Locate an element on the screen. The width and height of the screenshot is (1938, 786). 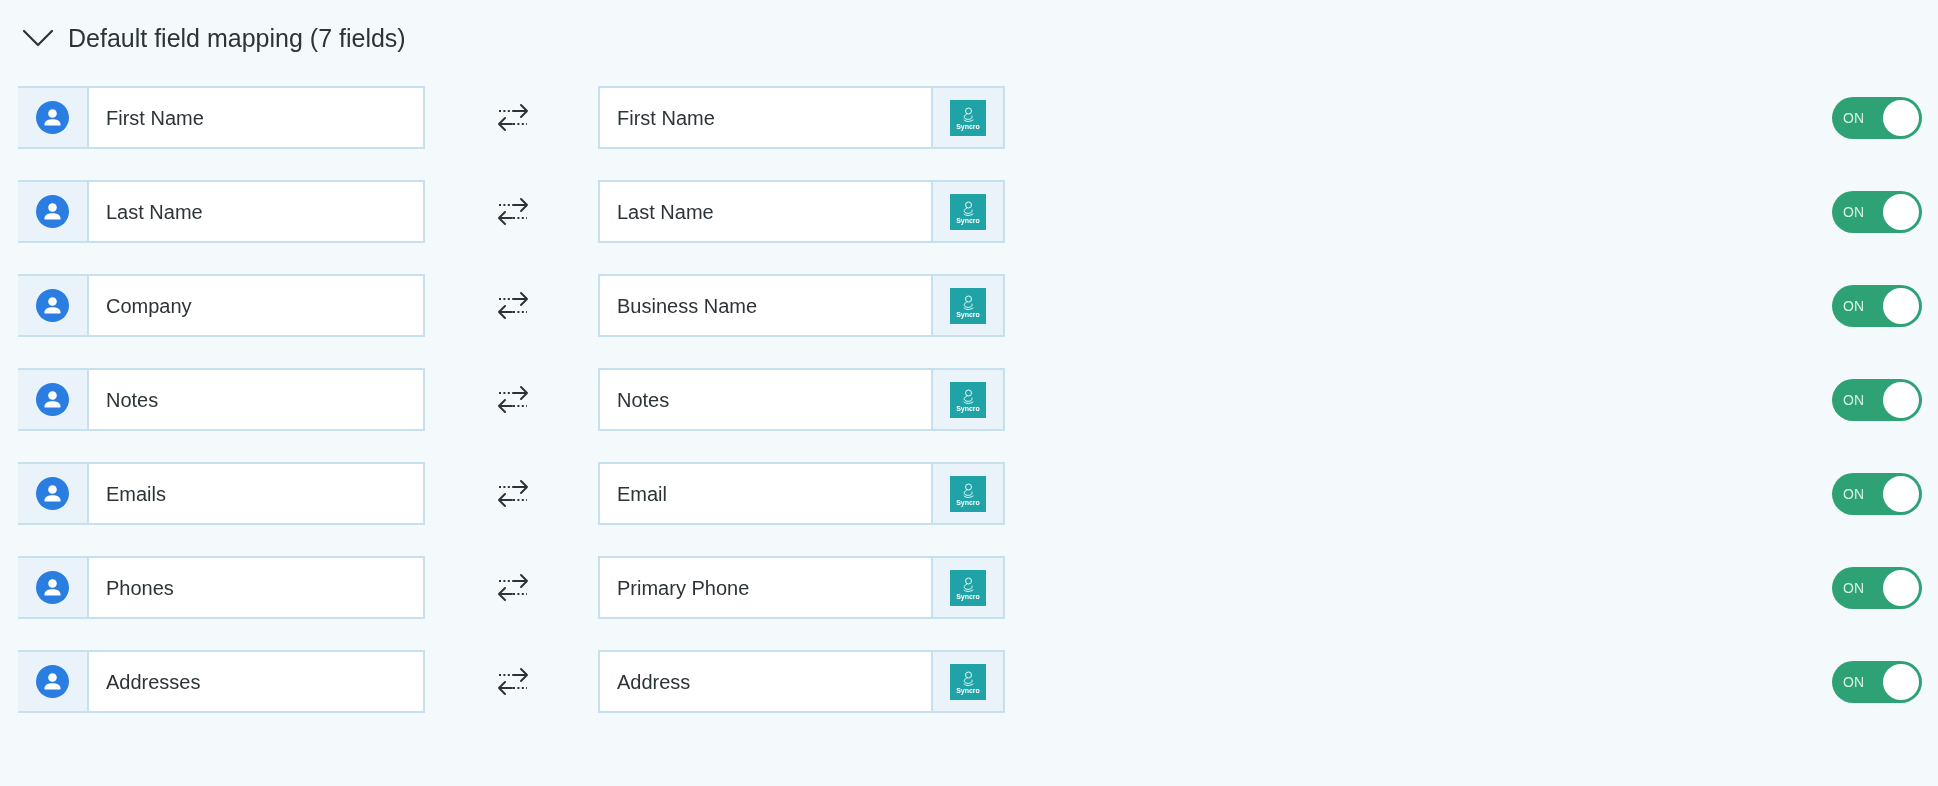
source-field: Last Name is located at coordinates (221, 211).